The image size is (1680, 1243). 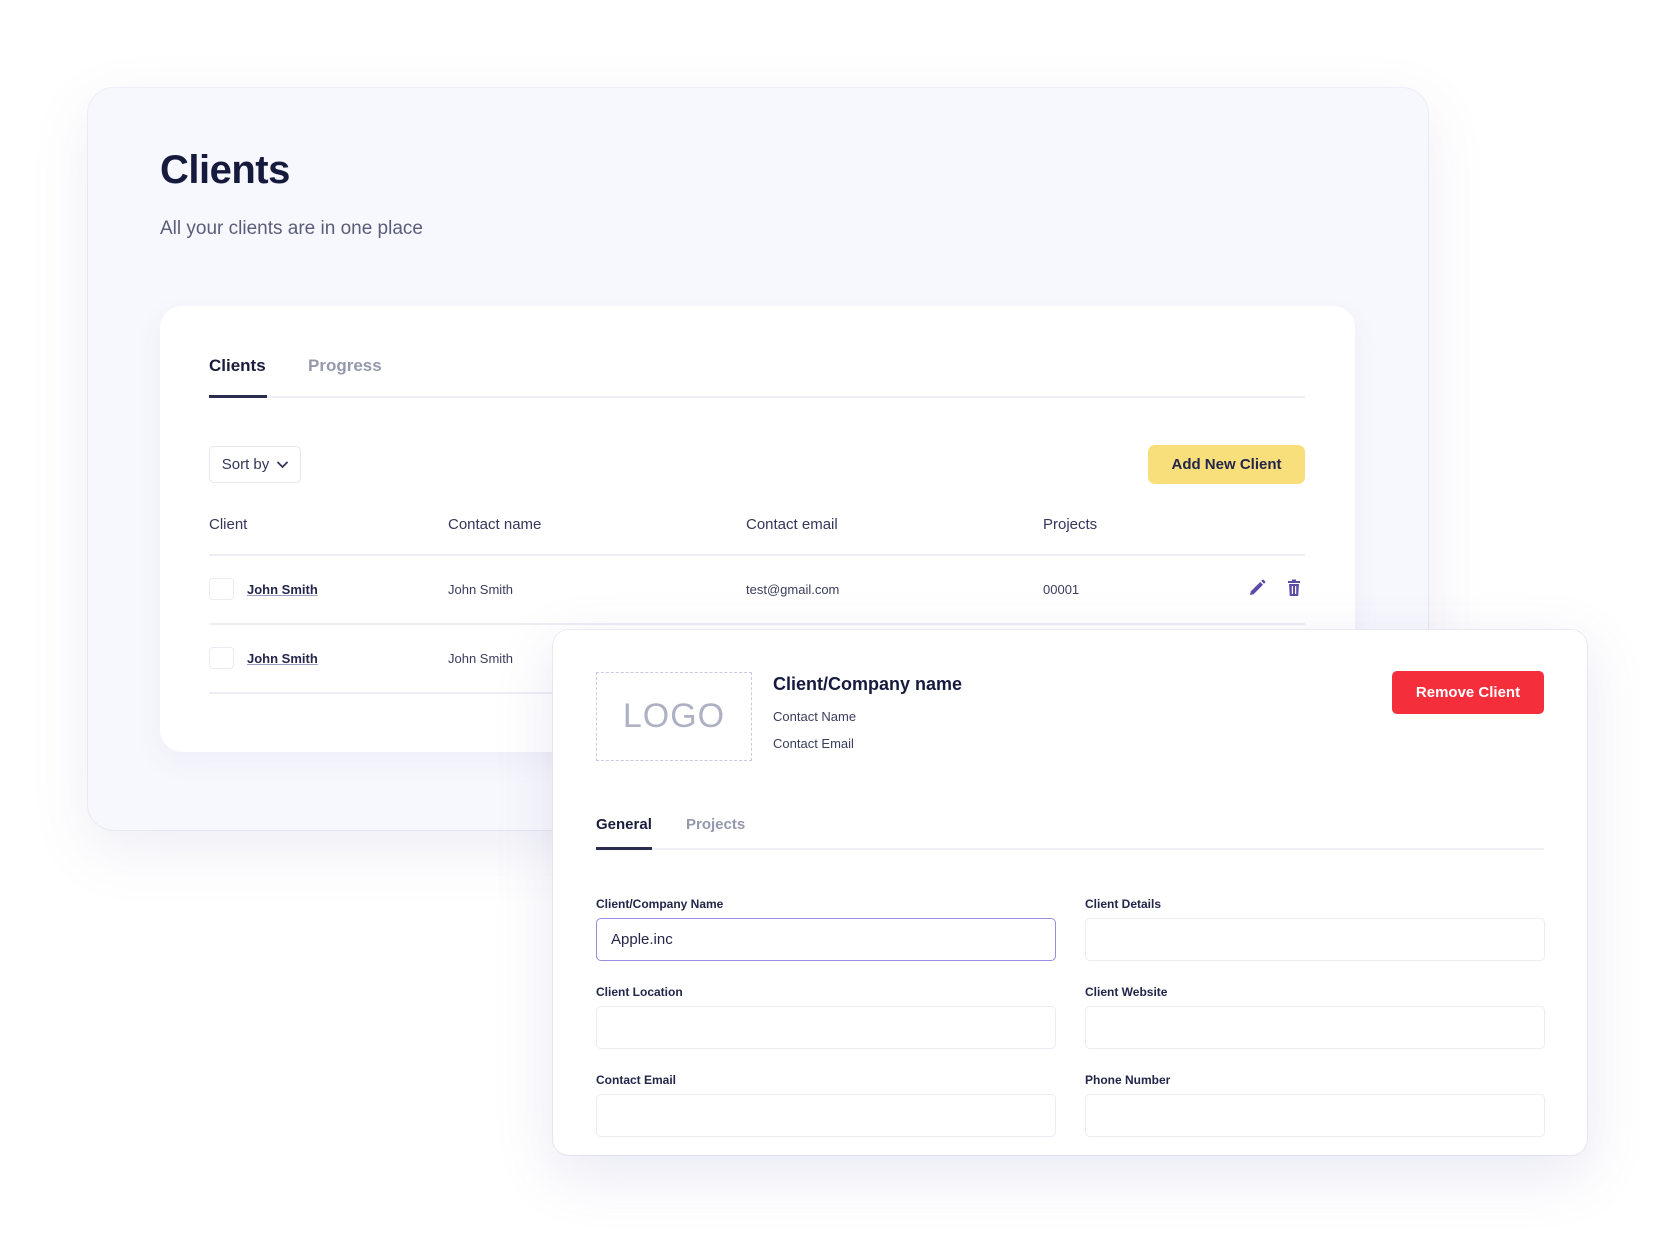 What do you see at coordinates (826, 1027) in the screenshot?
I see `client-location-input` at bounding box center [826, 1027].